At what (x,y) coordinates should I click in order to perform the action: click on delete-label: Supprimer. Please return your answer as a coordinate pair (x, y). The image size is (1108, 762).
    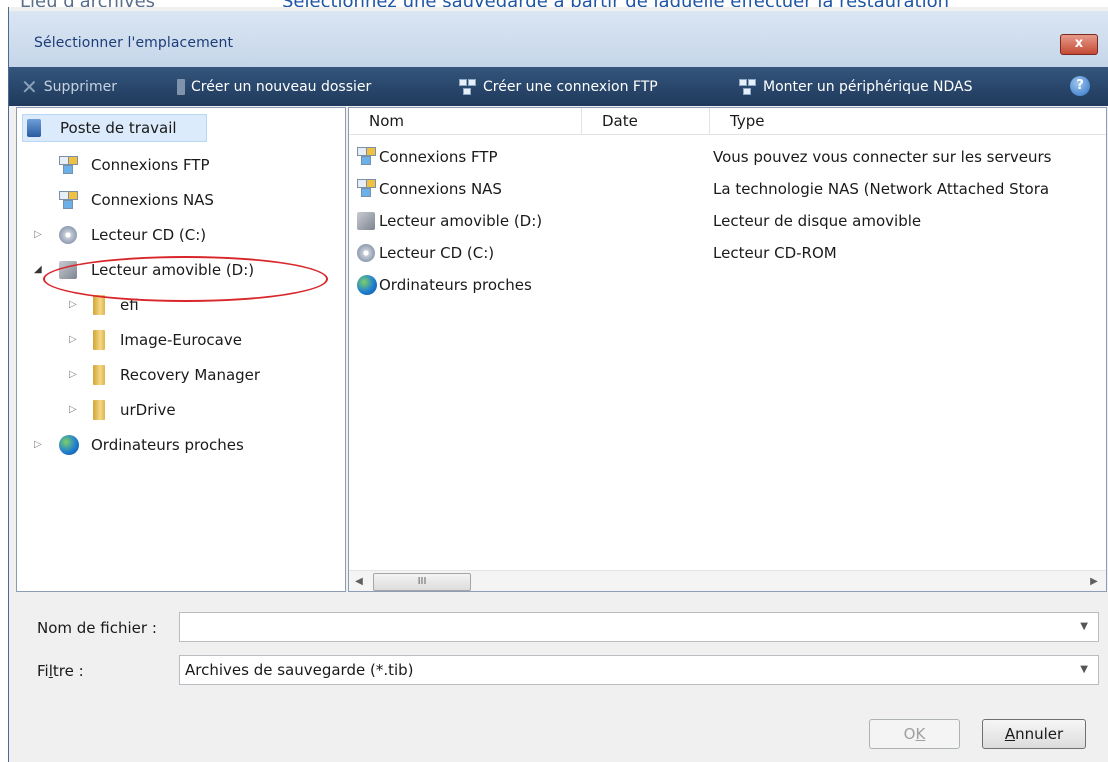
    Looking at the image, I should click on (80, 87).